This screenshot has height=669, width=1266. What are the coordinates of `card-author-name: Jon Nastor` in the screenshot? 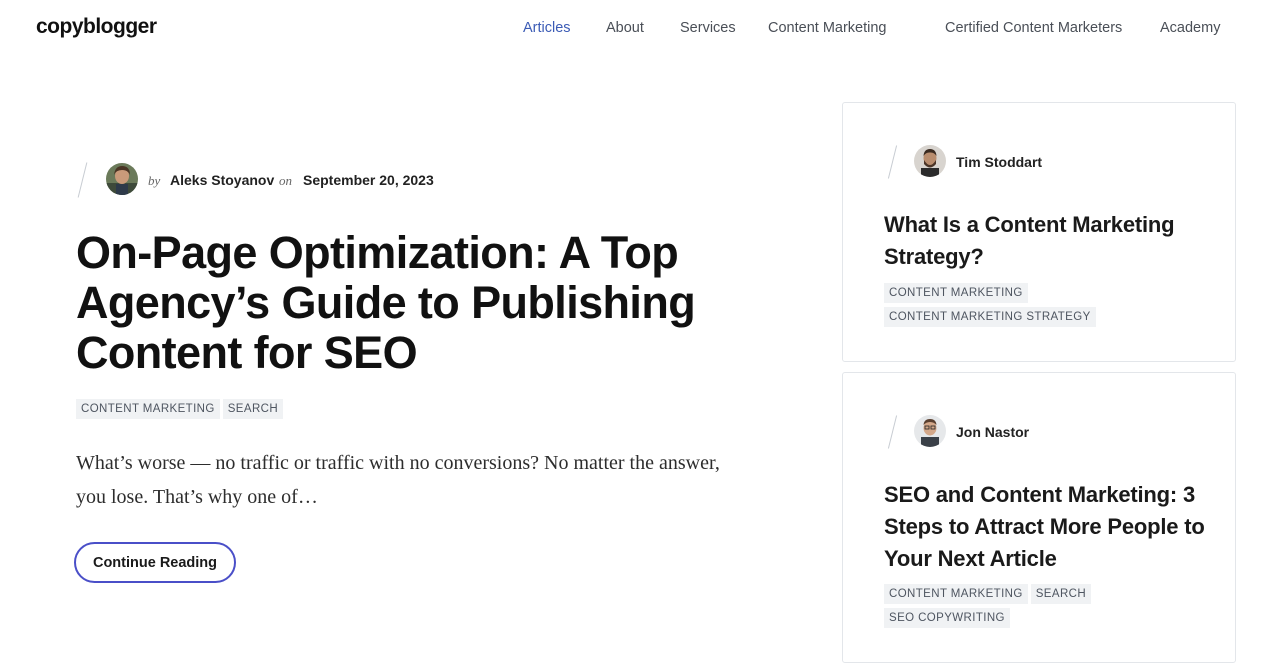 It's located at (992, 432).